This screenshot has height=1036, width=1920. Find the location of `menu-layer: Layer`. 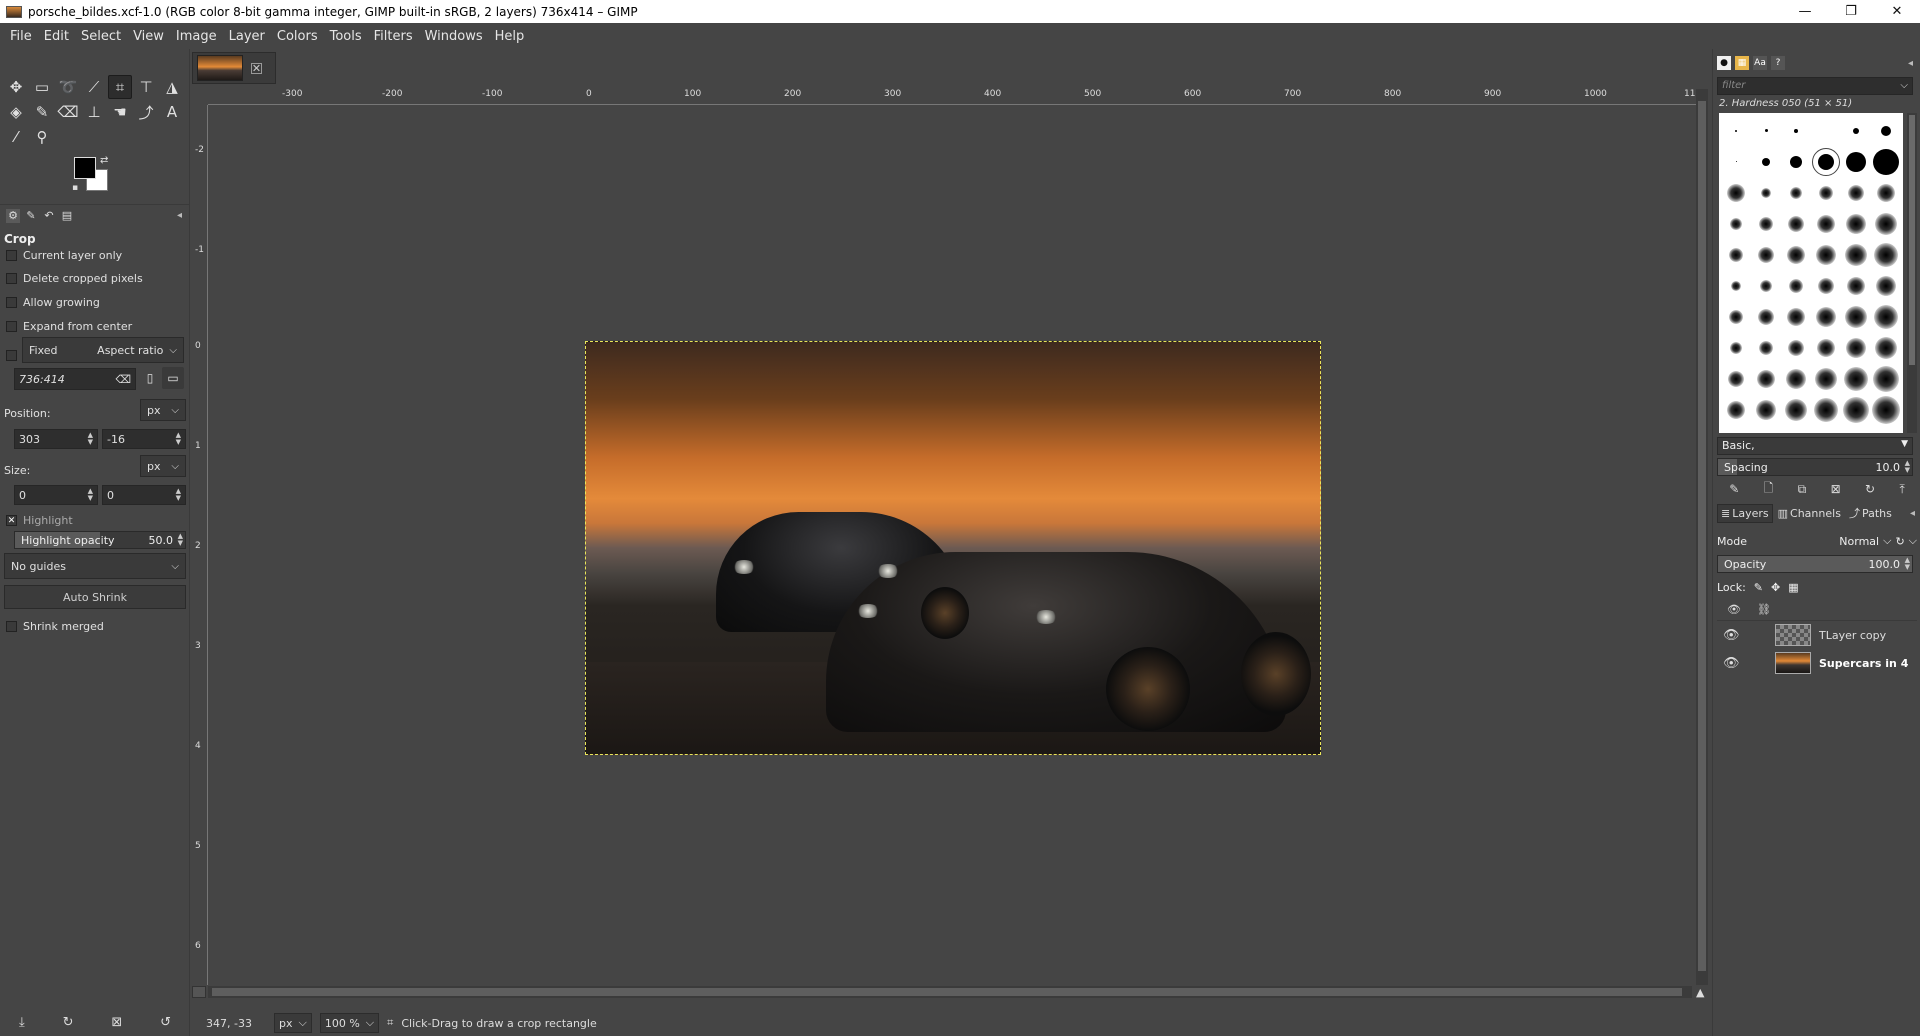

menu-layer: Layer is located at coordinates (247, 36).